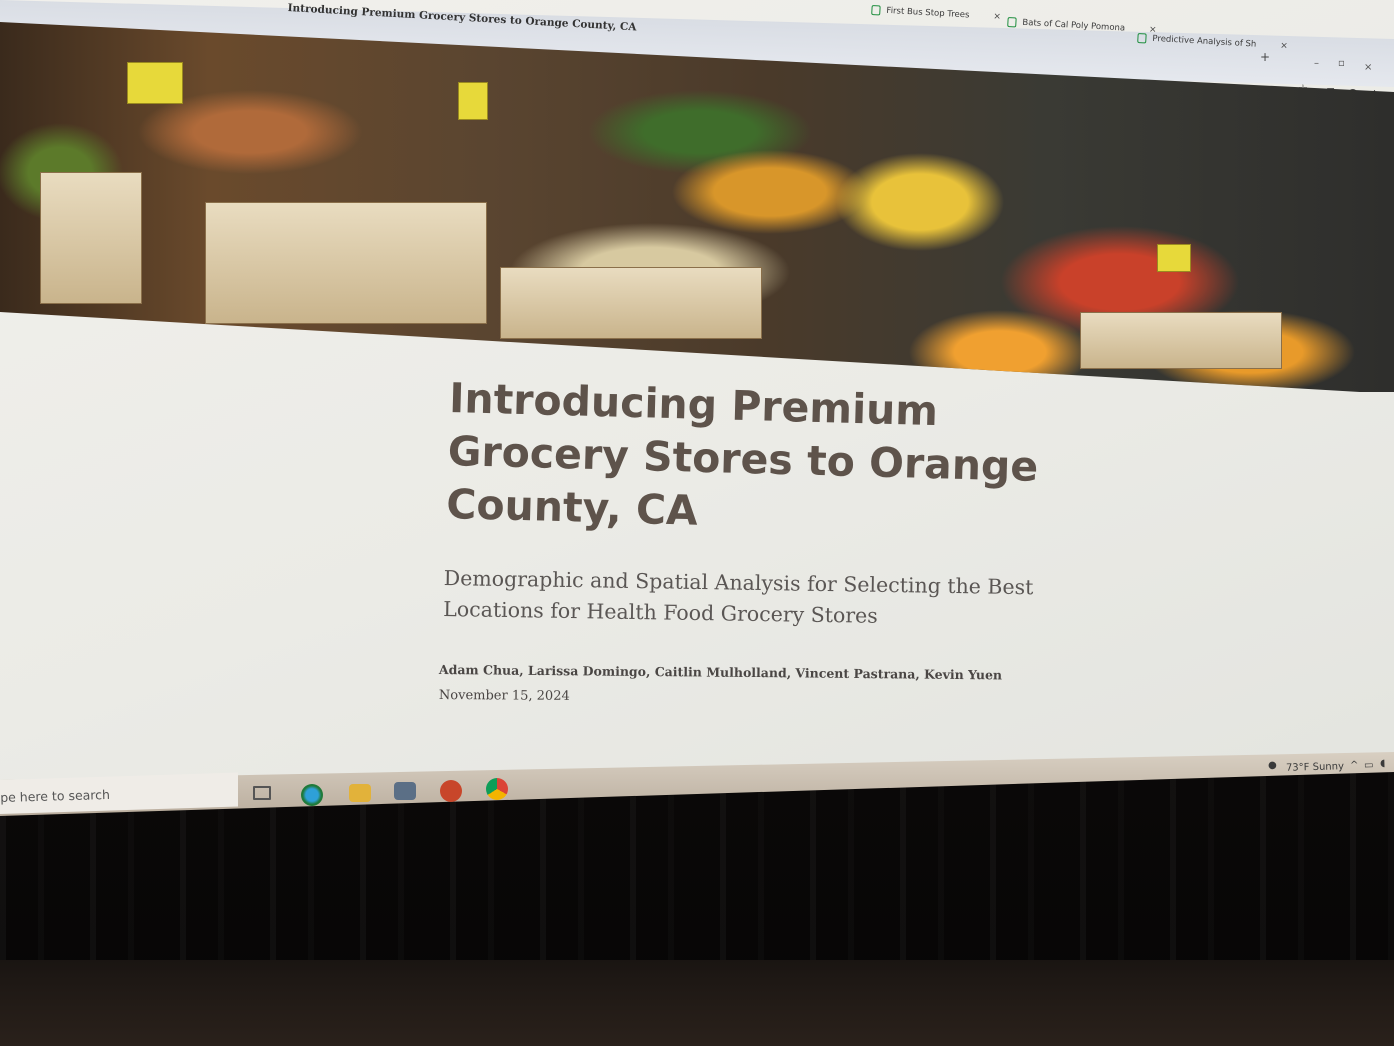 Image resolution: width=1394 pixels, height=1046 pixels. What do you see at coordinates (497, 789) in the screenshot?
I see `chrome-icon` at bounding box center [497, 789].